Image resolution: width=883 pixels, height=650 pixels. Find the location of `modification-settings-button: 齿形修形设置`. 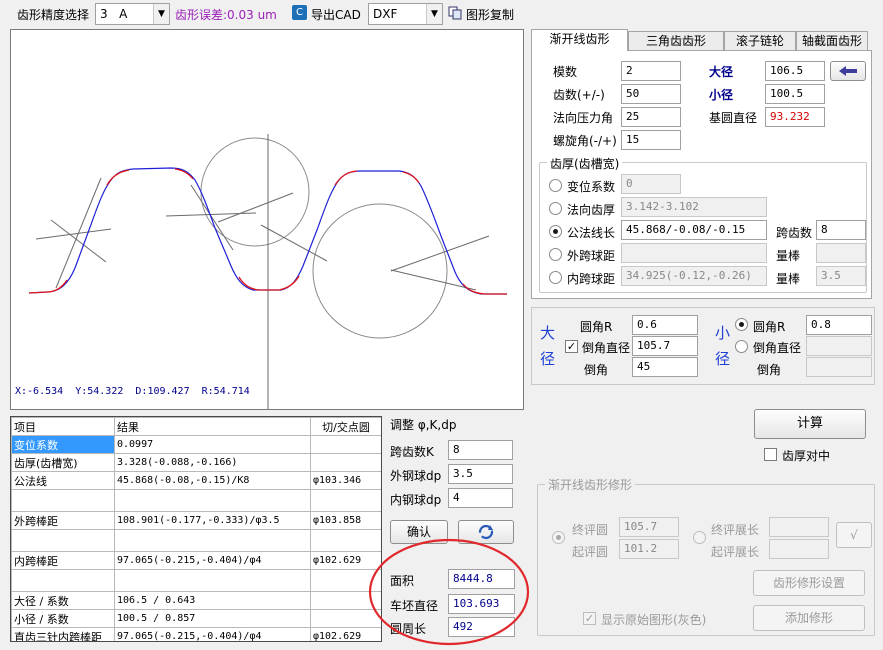

modification-settings-button: 齿形修形设置 is located at coordinates (809, 583).